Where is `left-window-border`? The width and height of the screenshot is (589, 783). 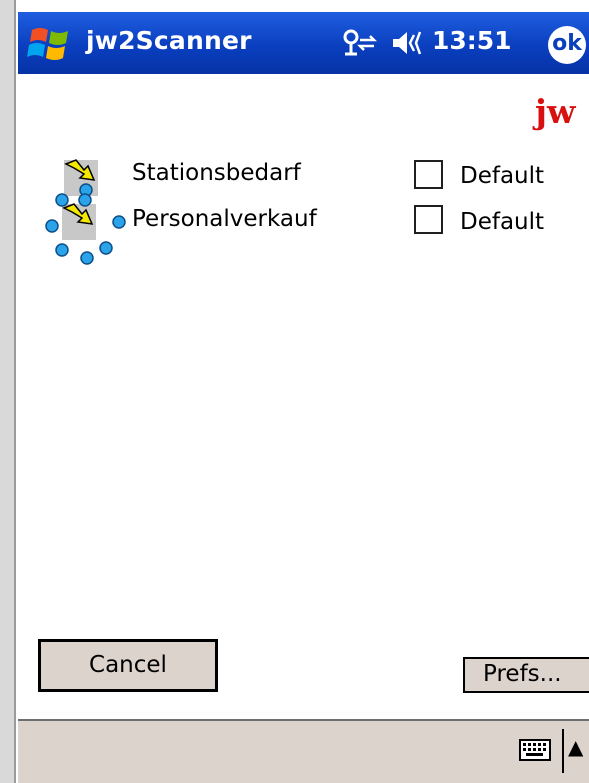
left-window-border is located at coordinates (15, 391).